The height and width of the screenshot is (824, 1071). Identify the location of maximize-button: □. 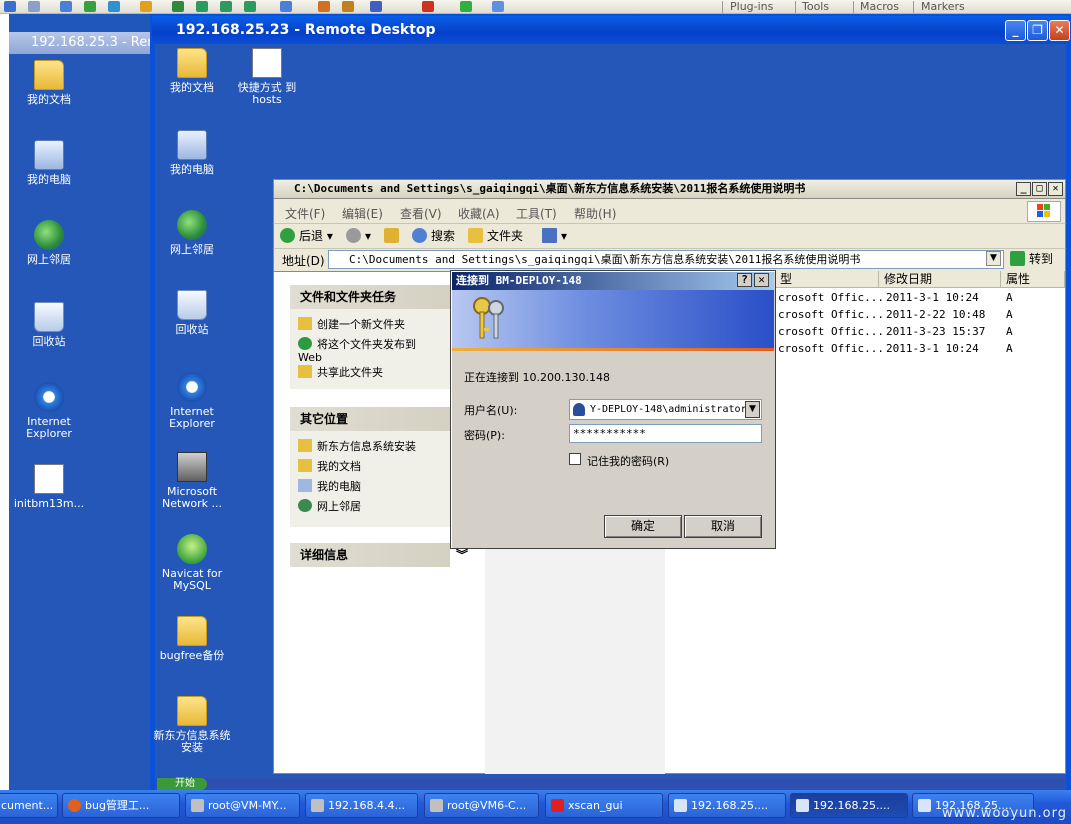
(1039, 189).